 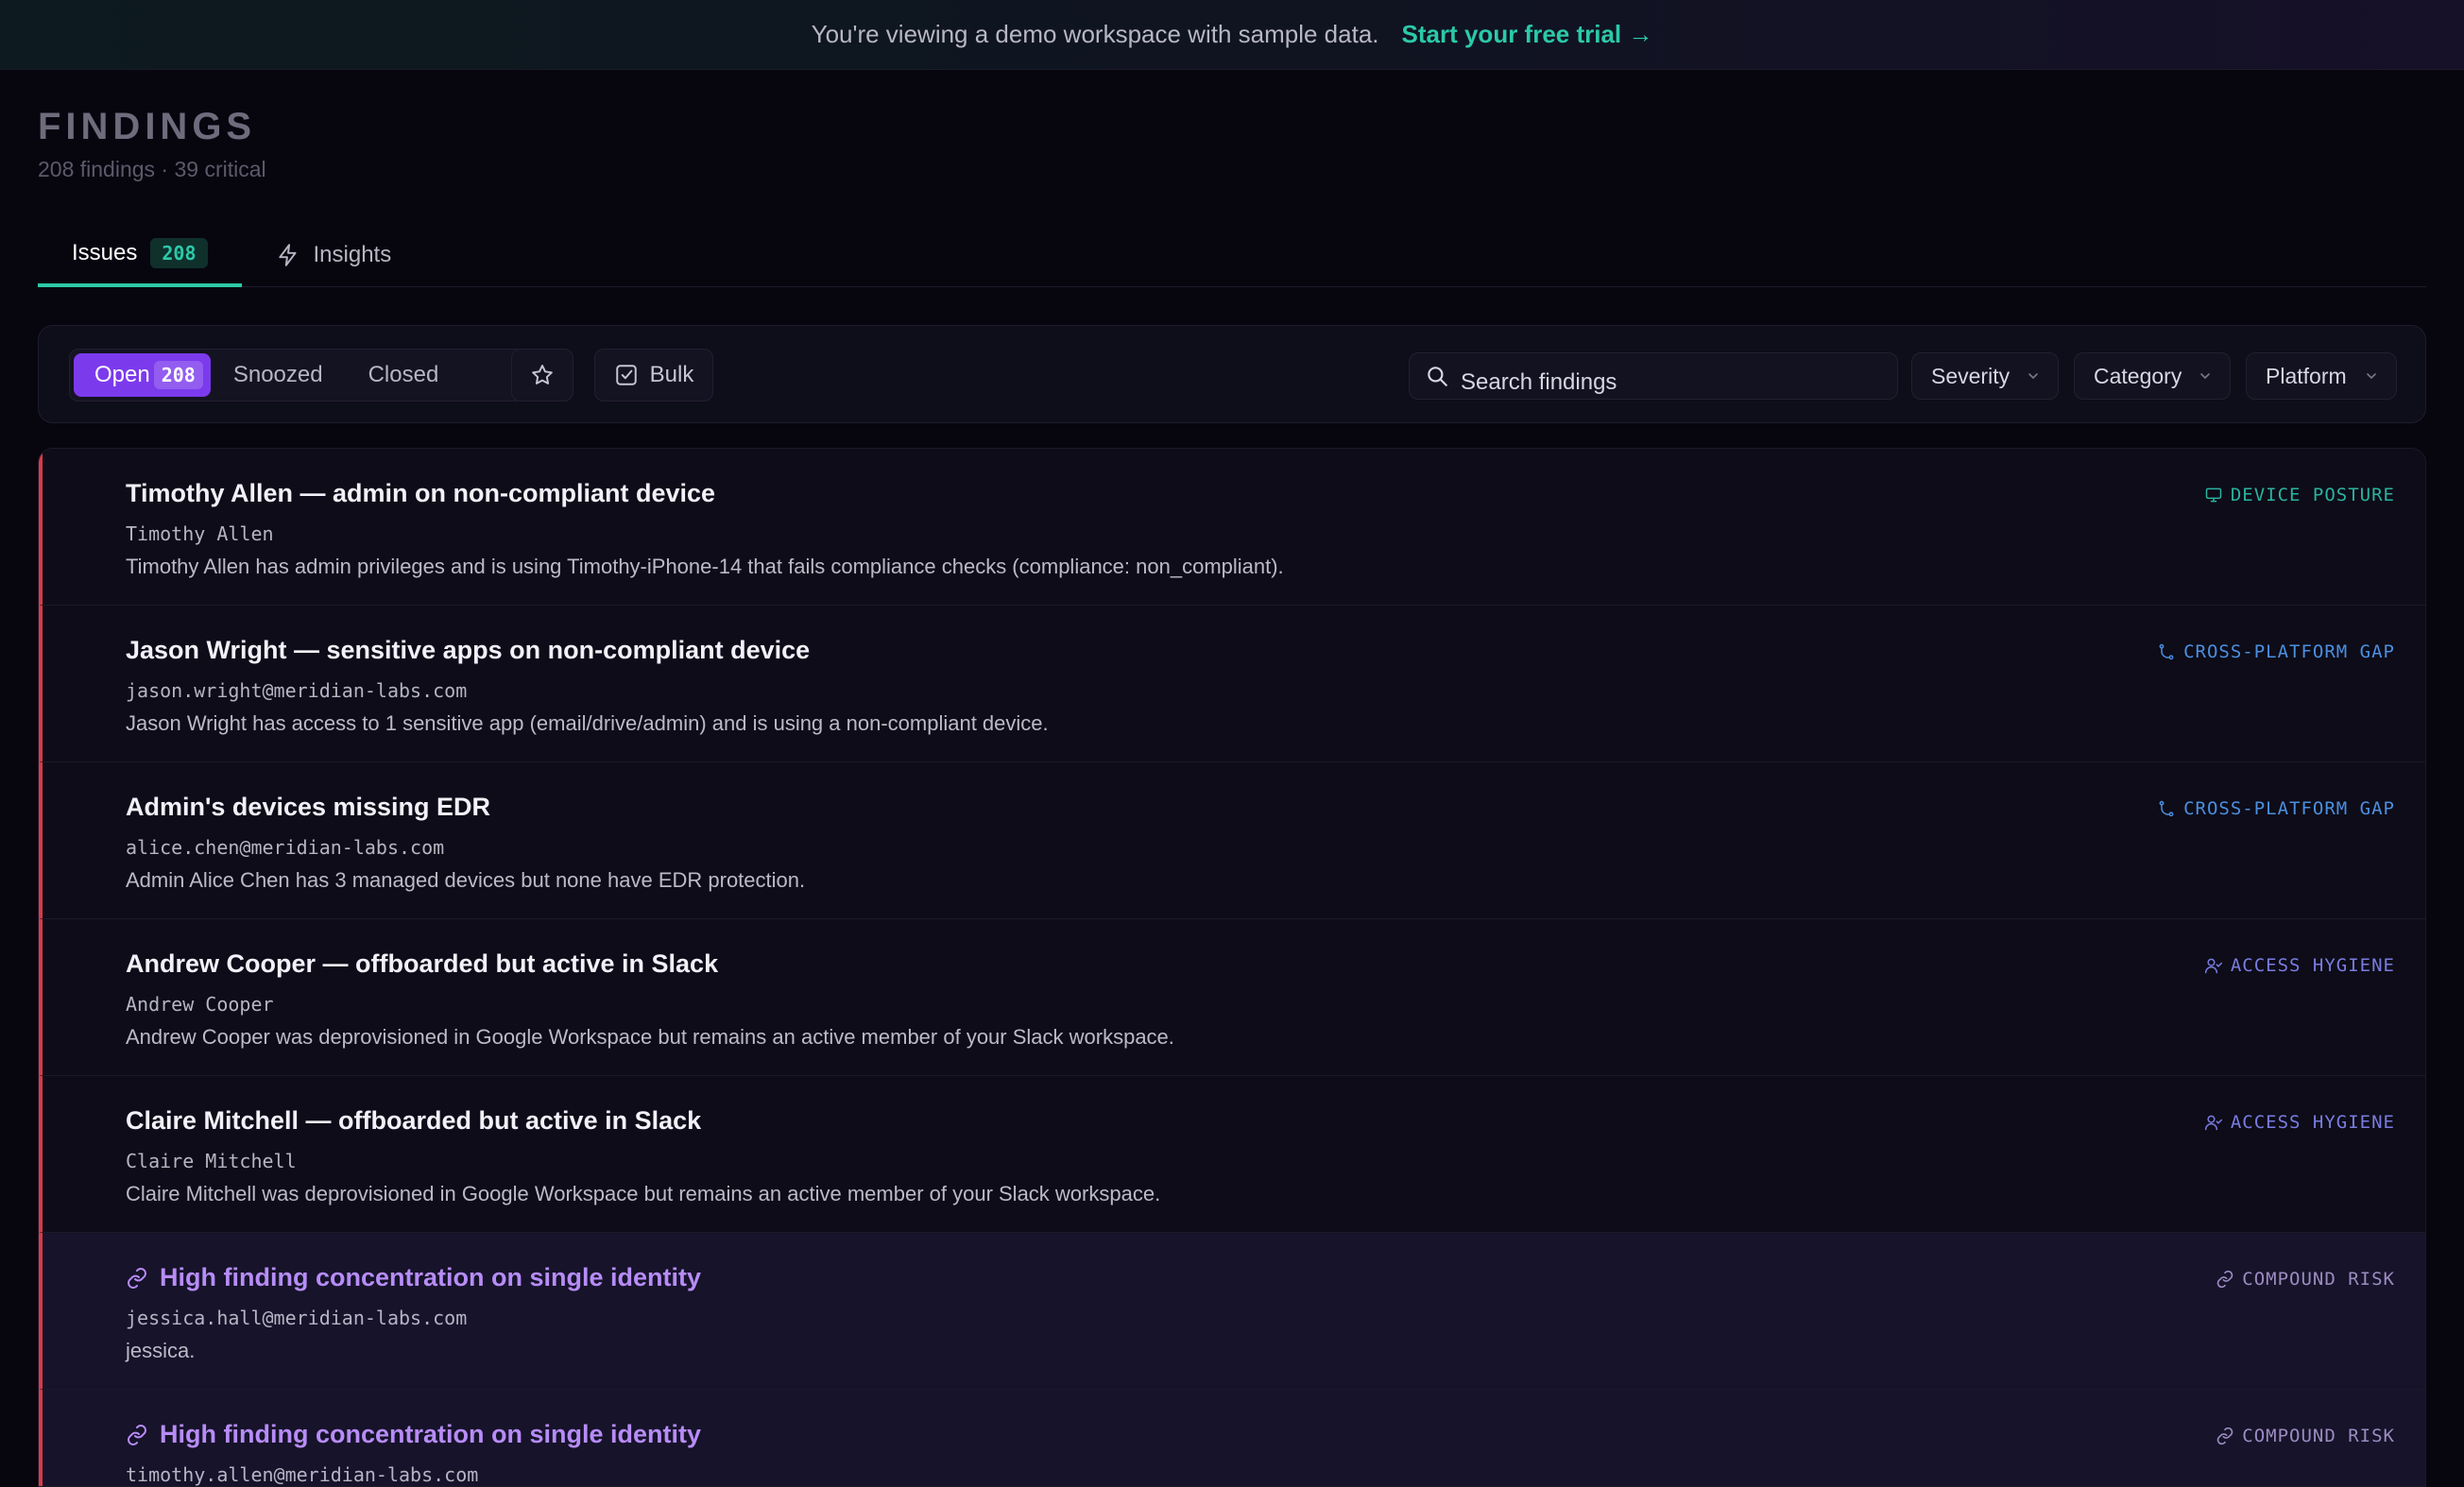 What do you see at coordinates (626, 375) in the screenshot?
I see `checkbox-icon` at bounding box center [626, 375].